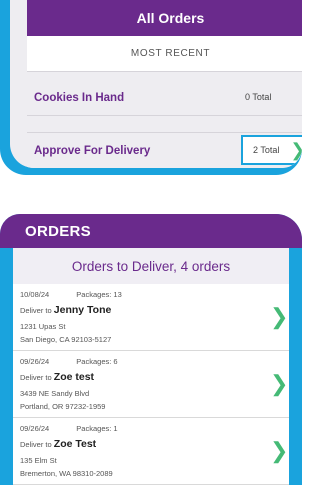  What do you see at coordinates (97, 361) in the screenshot?
I see `order-packages: Packages: 6` at bounding box center [97, 361].